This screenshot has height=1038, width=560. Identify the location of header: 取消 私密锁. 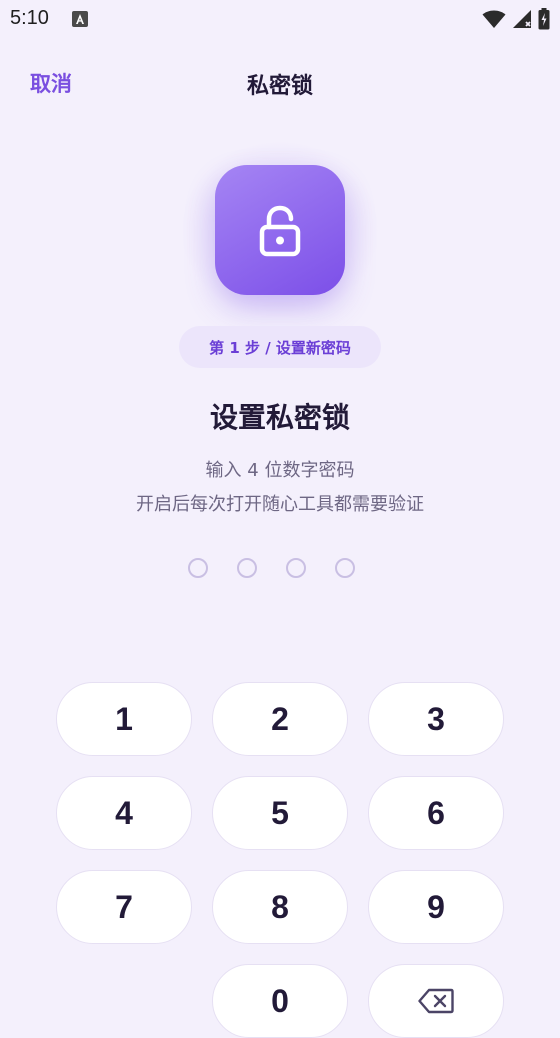
(280, 83).